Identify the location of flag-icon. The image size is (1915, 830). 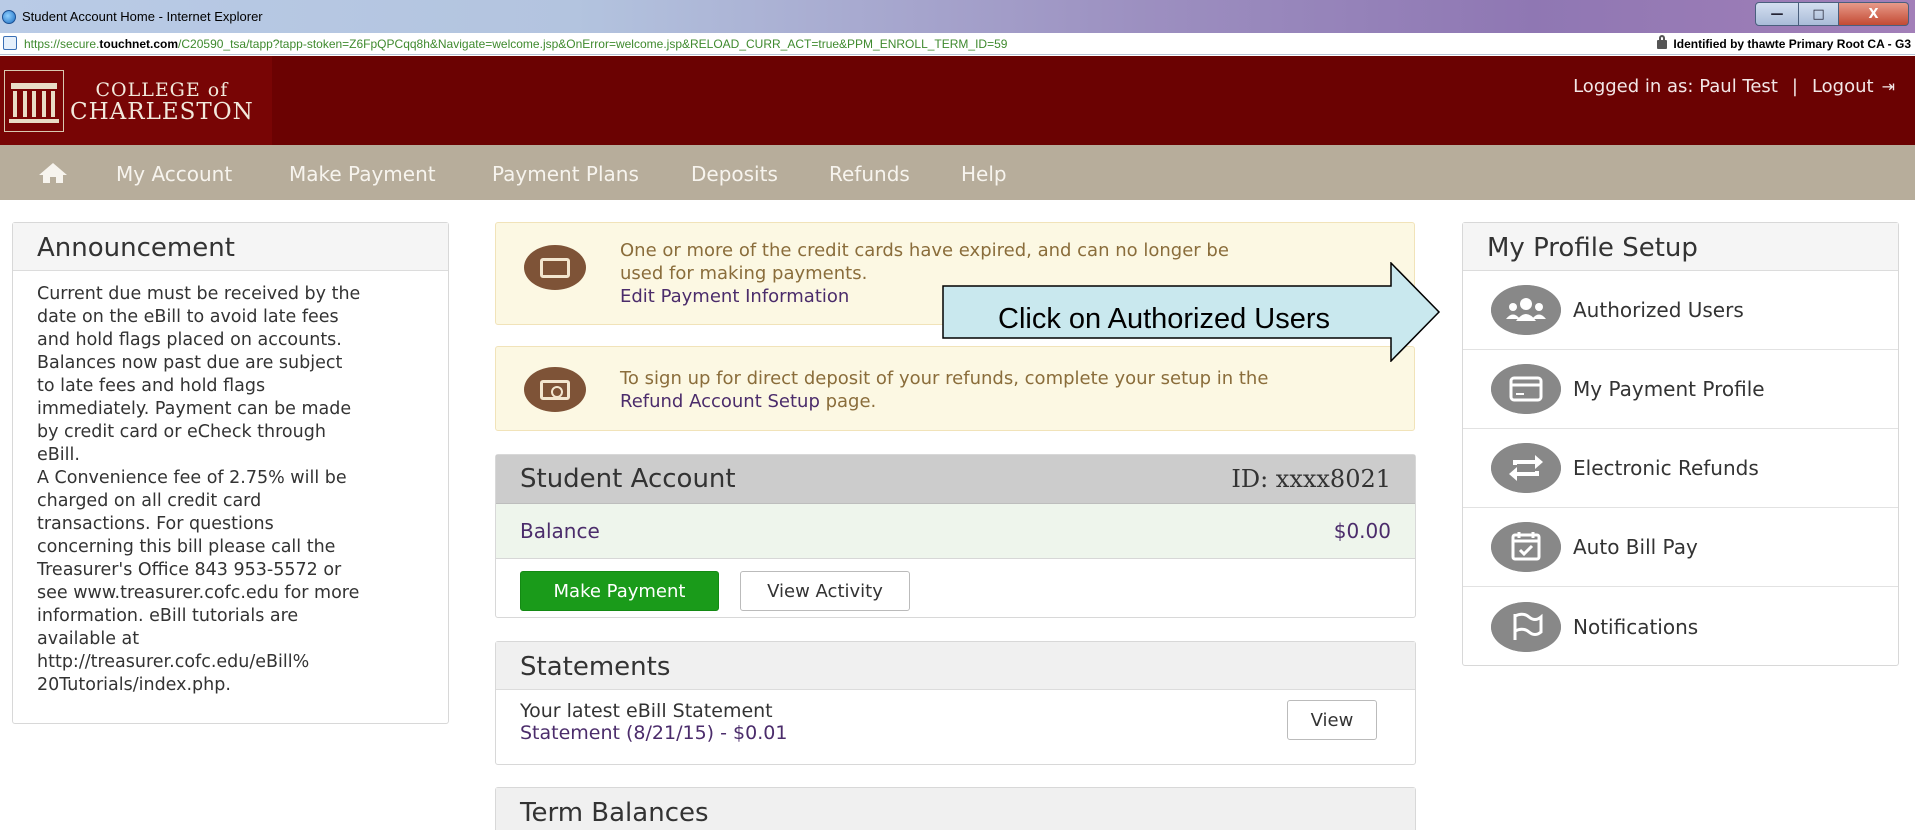
(1526, 626).